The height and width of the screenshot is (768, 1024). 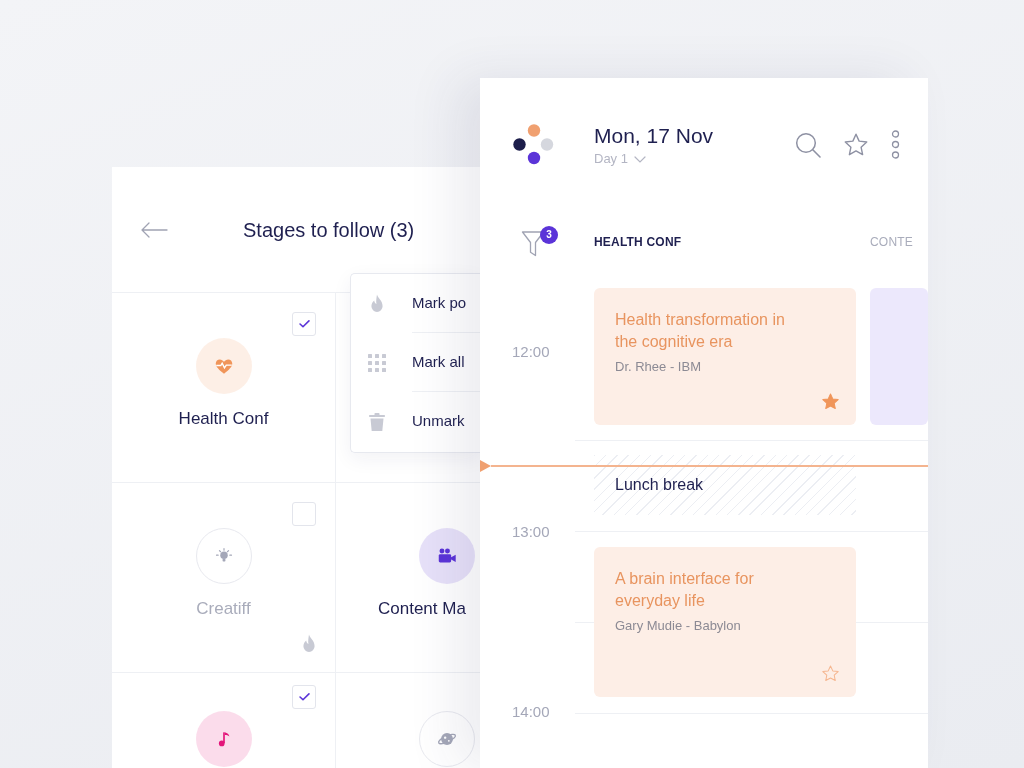 I want to click on chevron-down-icon, so click(x=639, y=159).